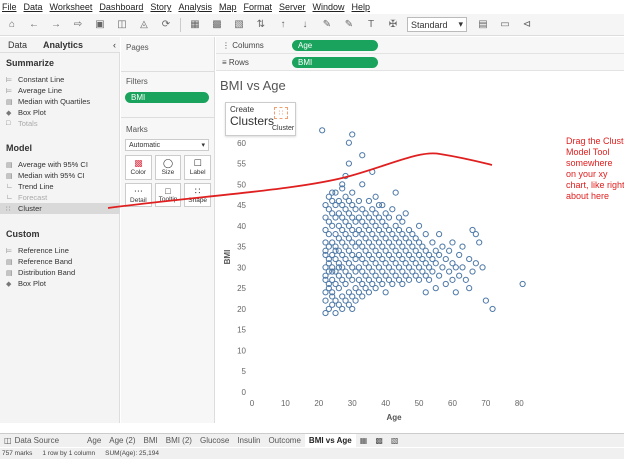 Image resolution: width=624 pixels, height=459 pixels. What do you see at coordinates (9, 7) in the screenshot?
I see `menu-file: File` at bounding box center [9, 7].